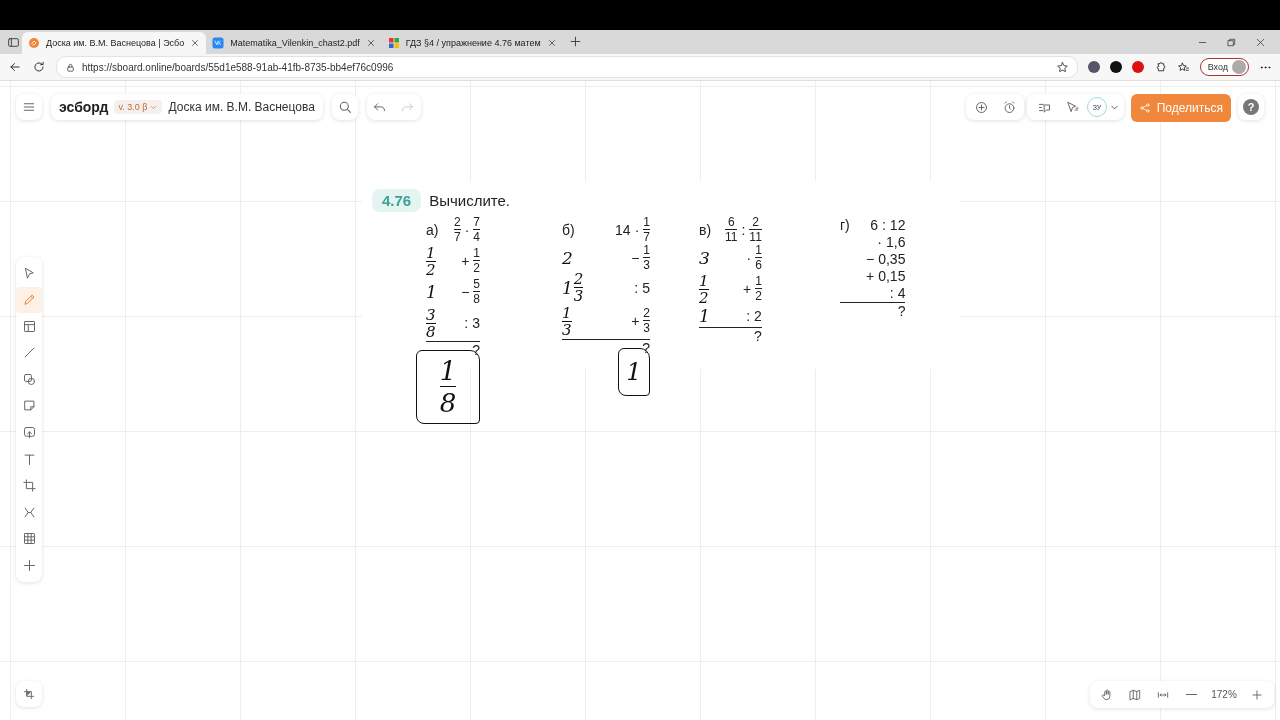 The width and height of the screenshot is (1280, 720). Describe the element at coordinates (981, 107) in the screenshot. I see `plus-circle-icon` at that location.